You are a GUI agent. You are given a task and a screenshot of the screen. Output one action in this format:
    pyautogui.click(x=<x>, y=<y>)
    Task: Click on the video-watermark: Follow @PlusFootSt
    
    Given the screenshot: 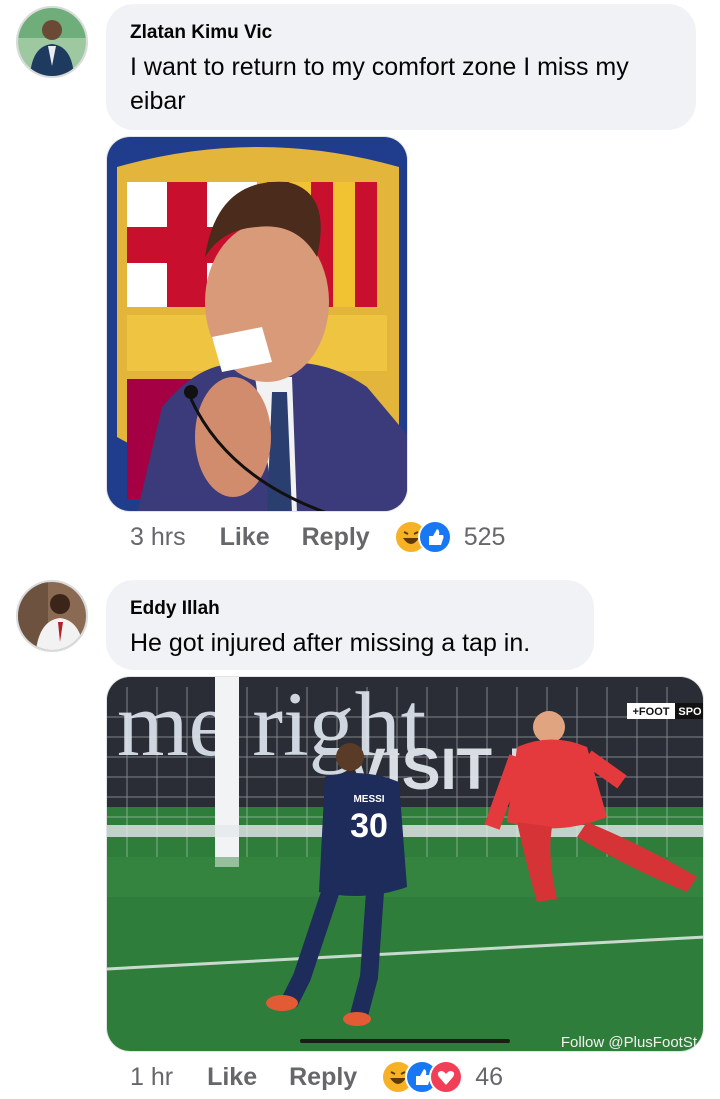 What is the action you would take?
    pyautogui.click(x=629, y=1042)
    